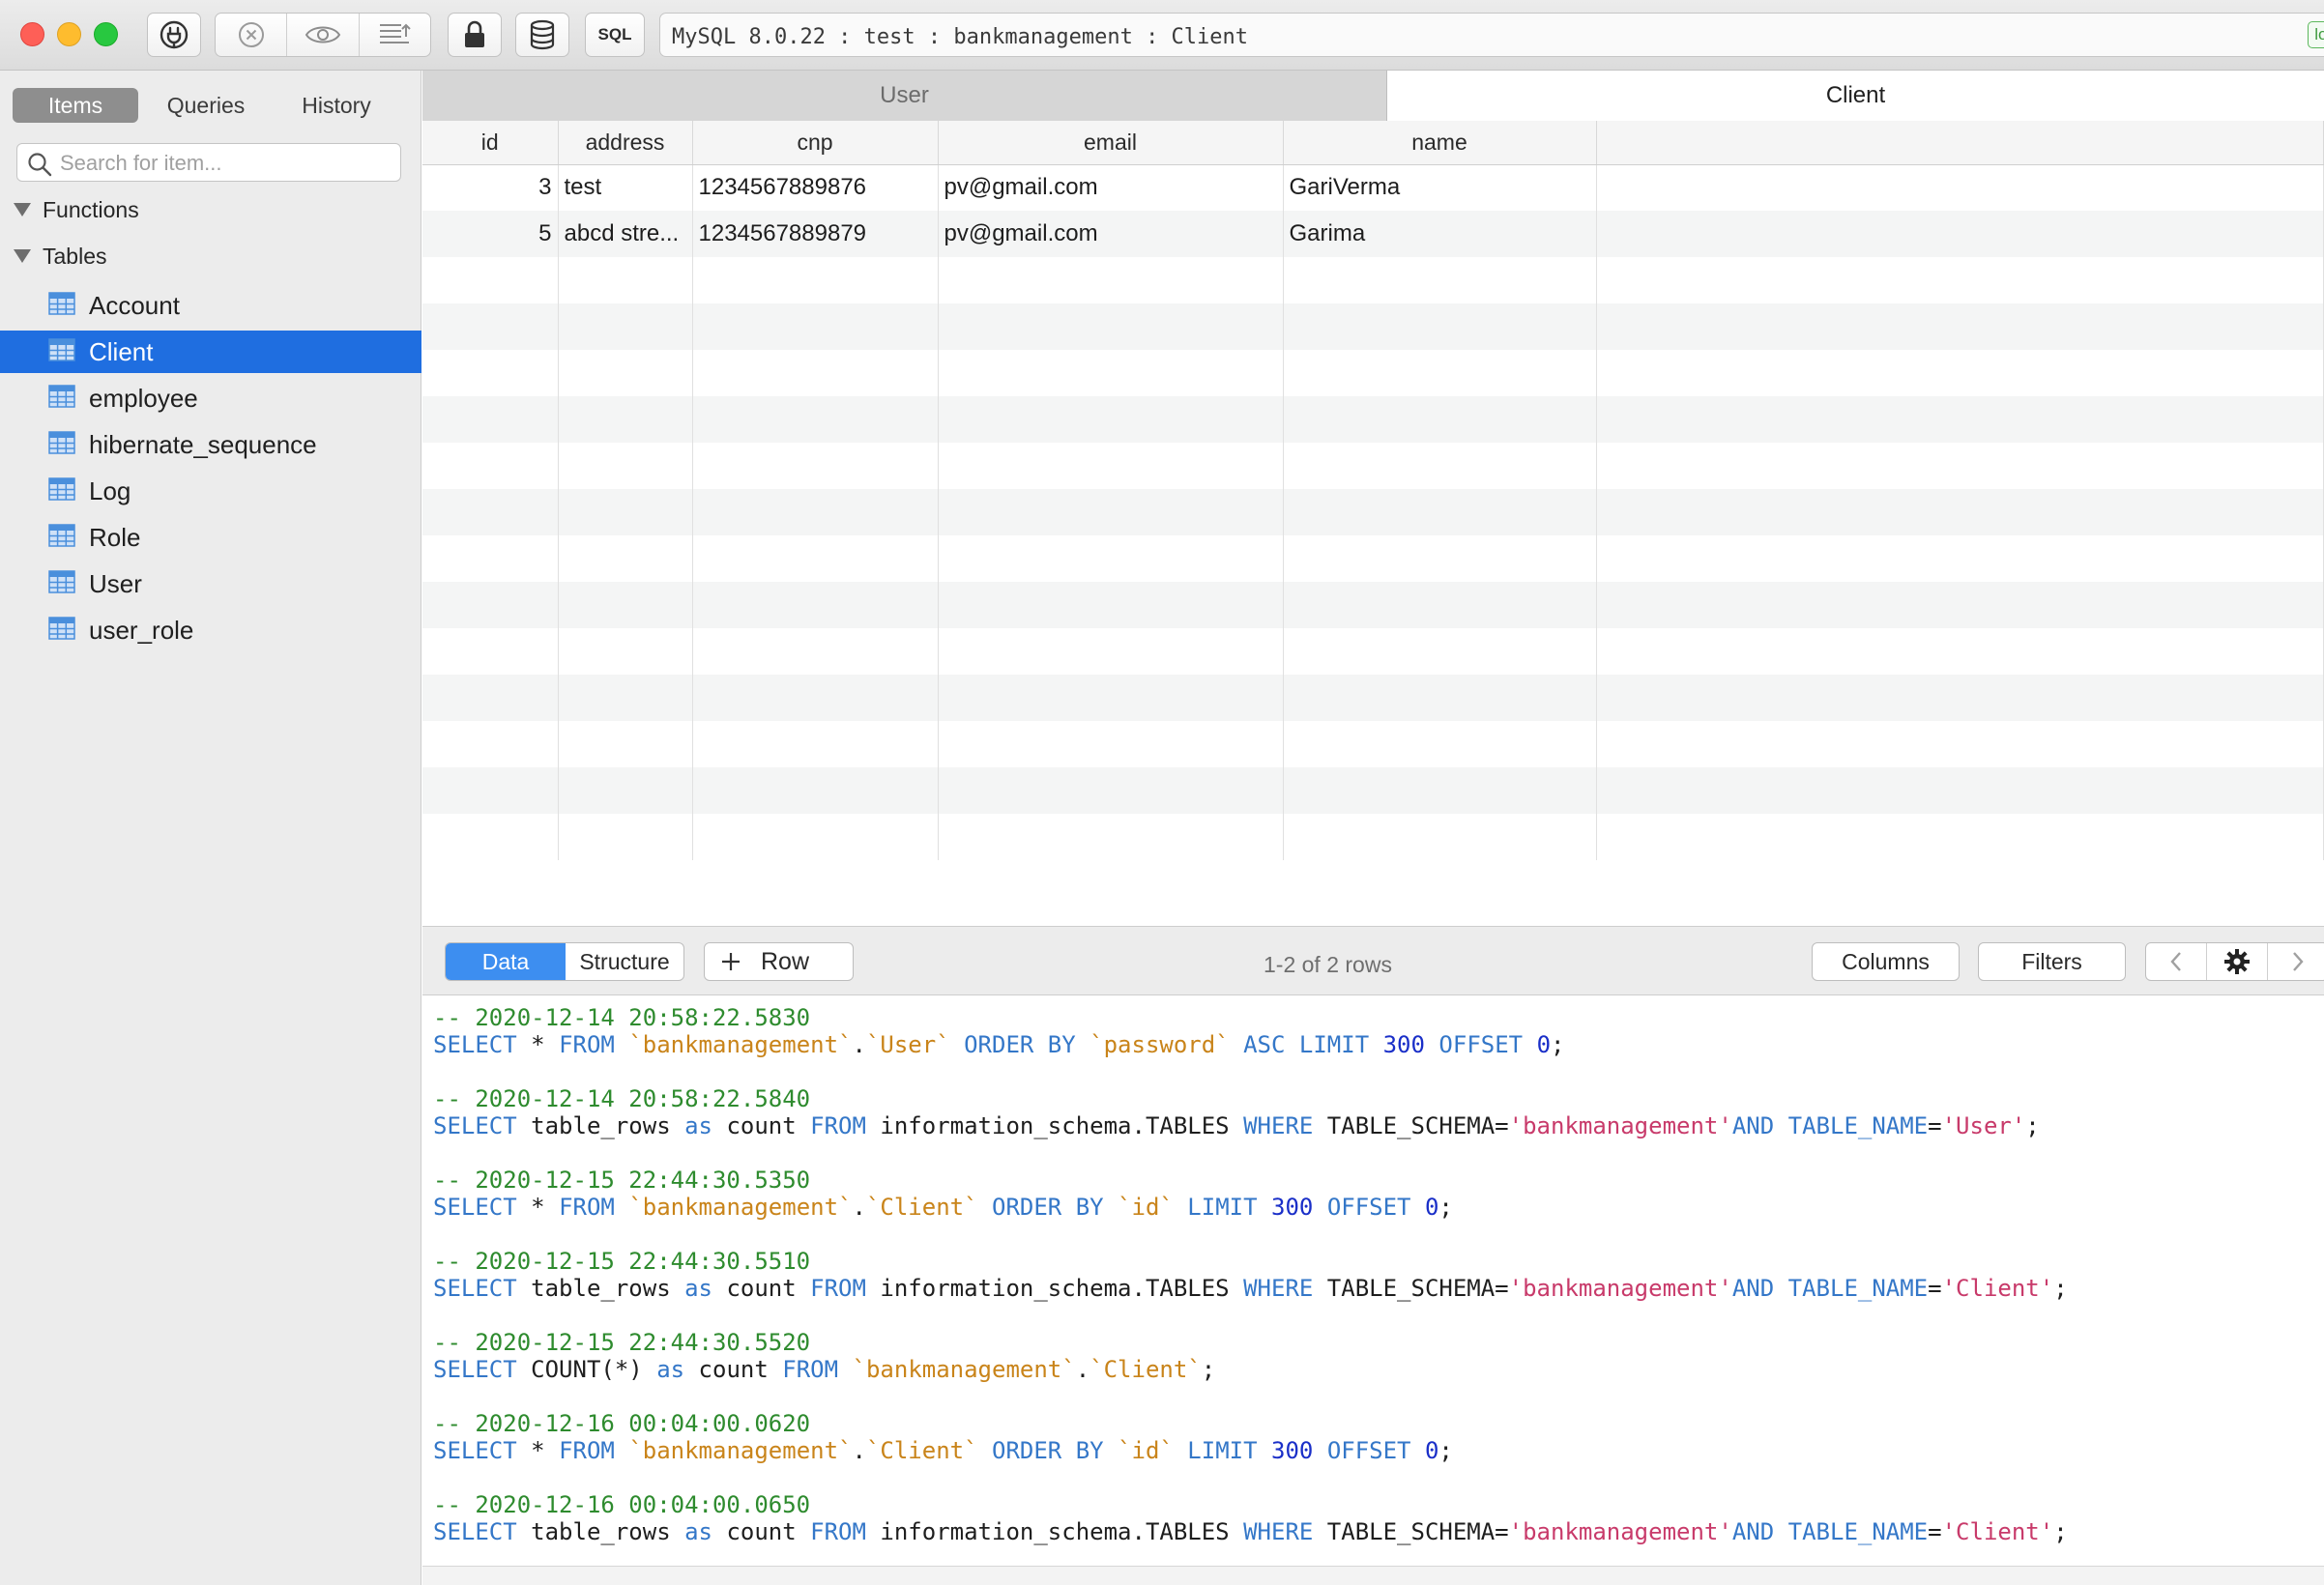 The height and width of the screenshot is (1585, 2324). Describe the element at coordinates (779, 961) in the screenshot. I see `add-row-button: Row` at that location.